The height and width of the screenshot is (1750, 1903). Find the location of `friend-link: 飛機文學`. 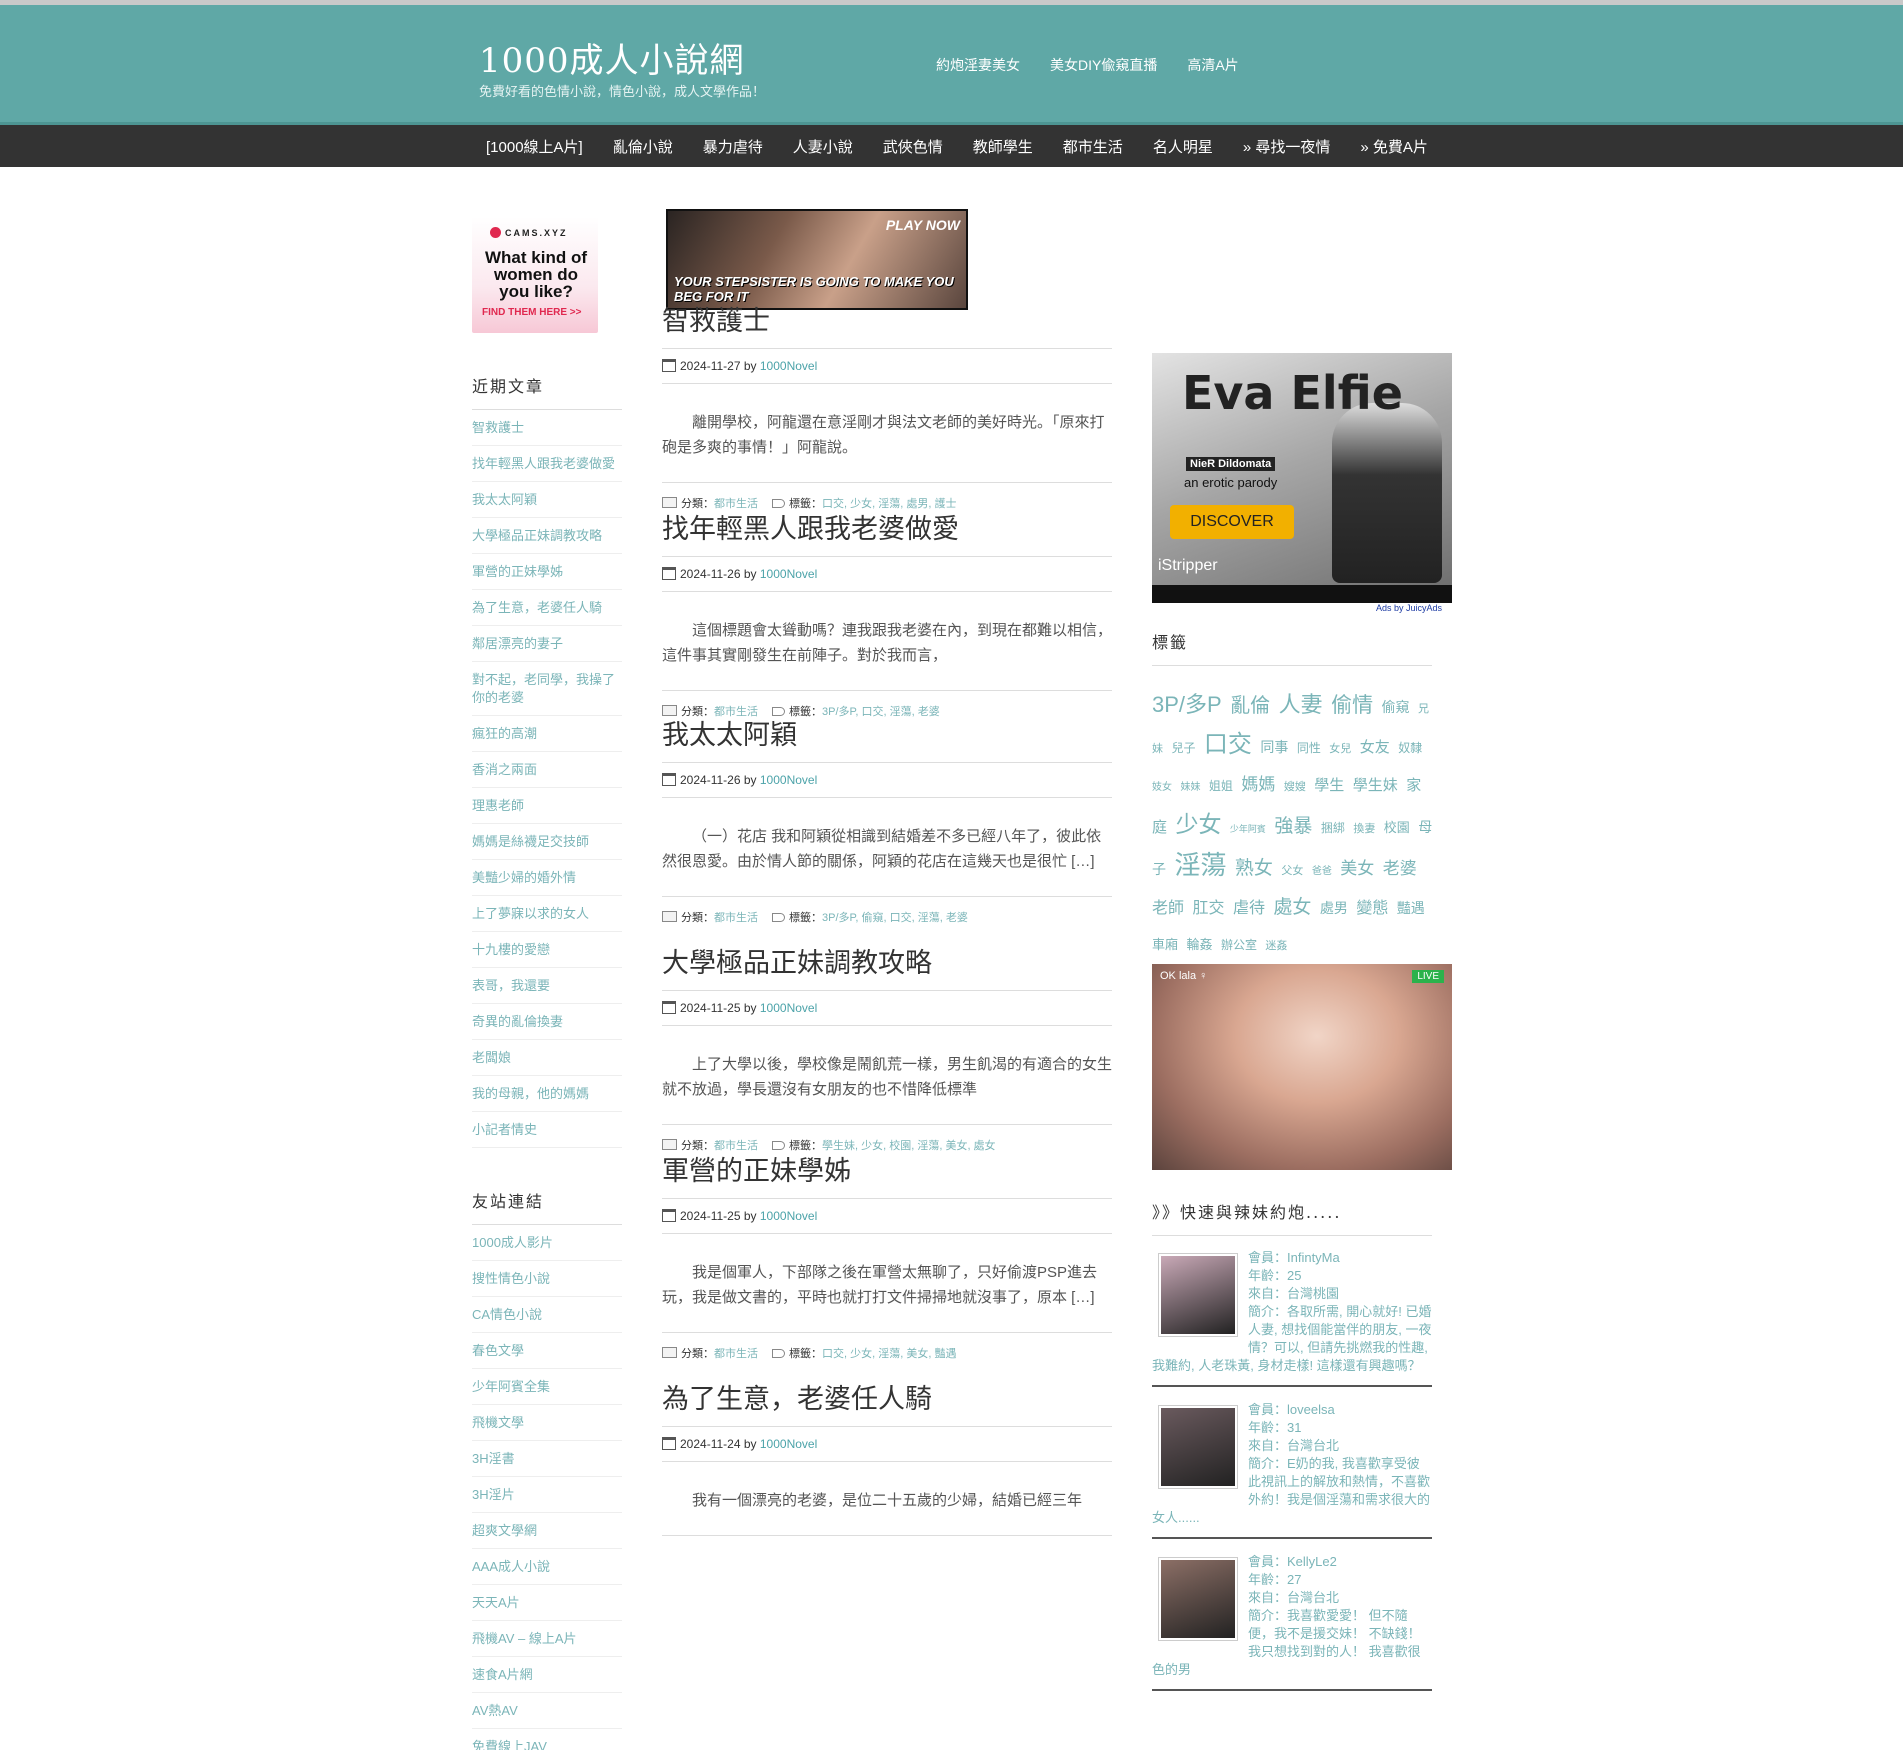

friend-link: 飛機文學 is located at coordinates (547, 1423).